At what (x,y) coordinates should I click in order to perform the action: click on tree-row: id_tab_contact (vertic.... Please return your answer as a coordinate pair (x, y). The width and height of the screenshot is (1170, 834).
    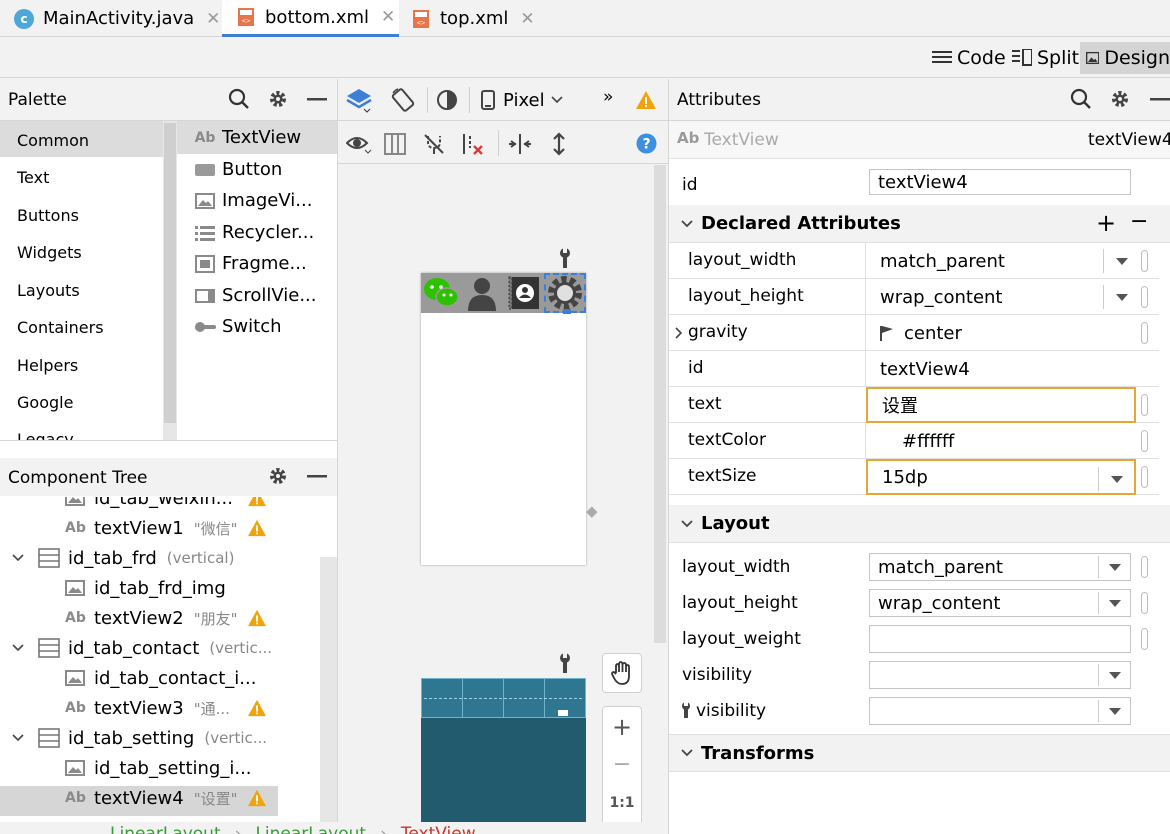
    Looking at the image, I should click on (142, 648).